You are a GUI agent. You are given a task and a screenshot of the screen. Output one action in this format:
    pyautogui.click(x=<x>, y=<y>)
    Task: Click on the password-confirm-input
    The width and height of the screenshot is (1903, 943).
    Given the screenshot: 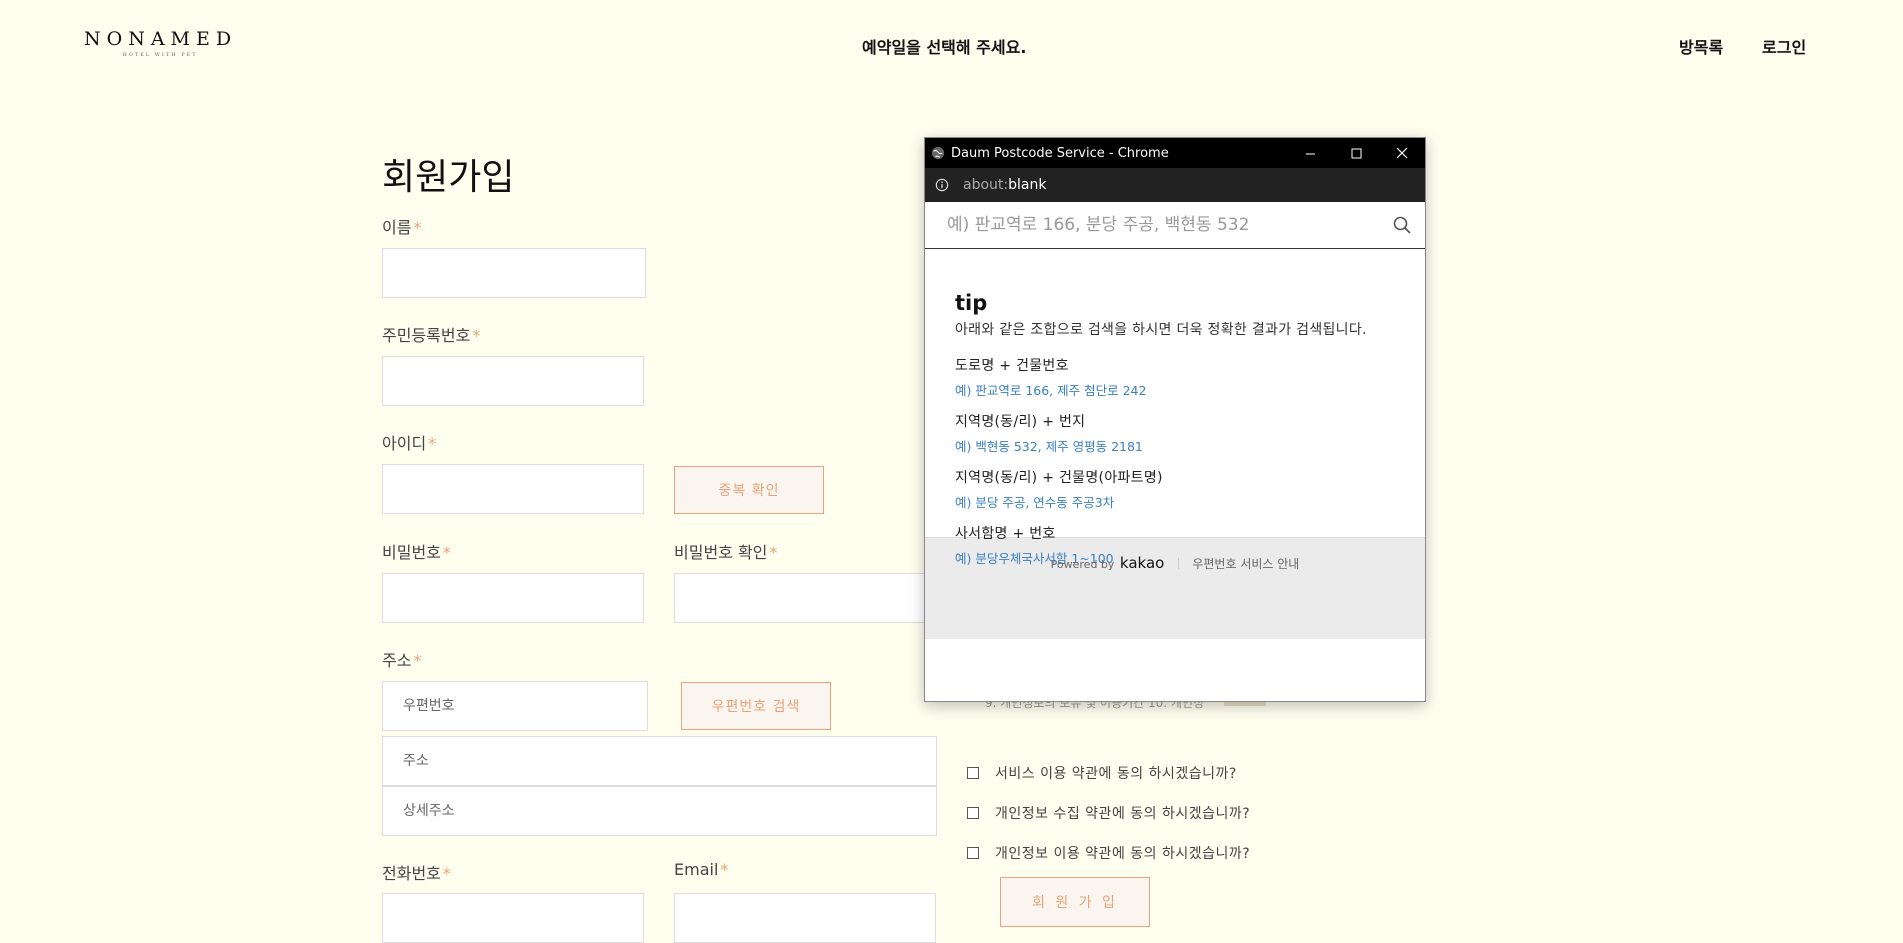 What is the action you would take?
    pyautogui.click(x=804, y=598)
    